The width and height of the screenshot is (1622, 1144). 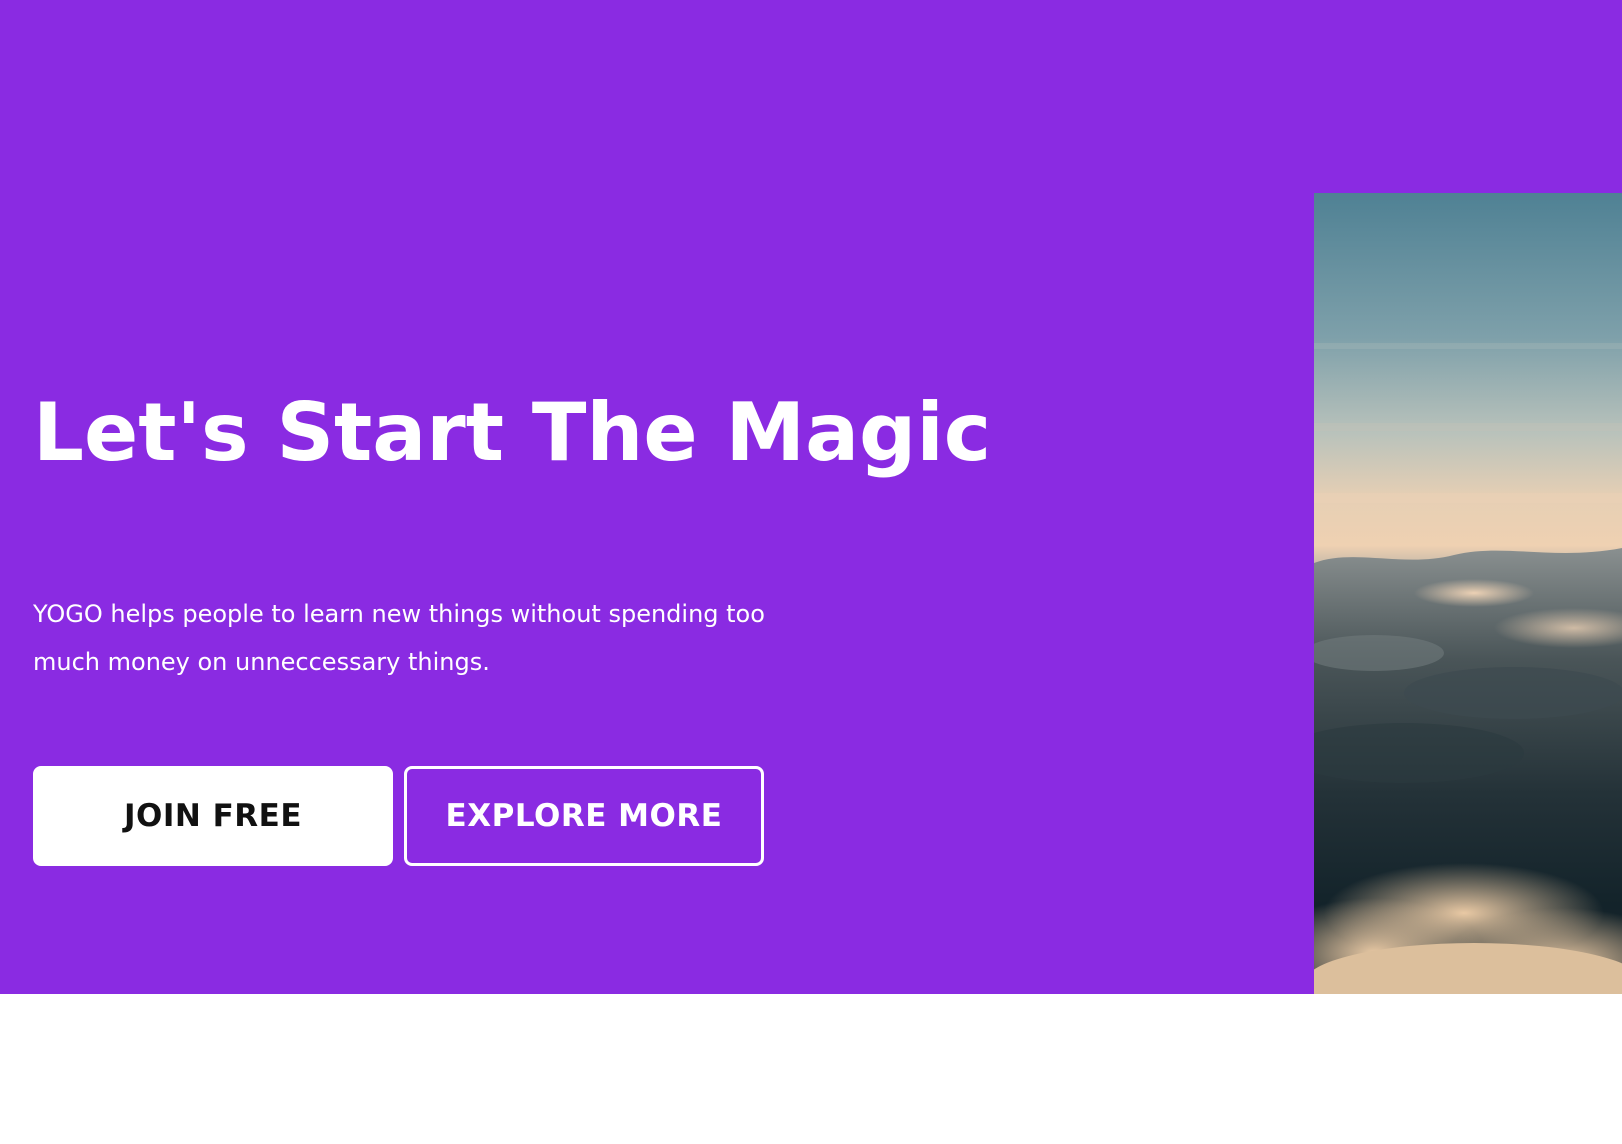 I want to click on clouds-sky-photo-icon, so click(x=1468, y=593).